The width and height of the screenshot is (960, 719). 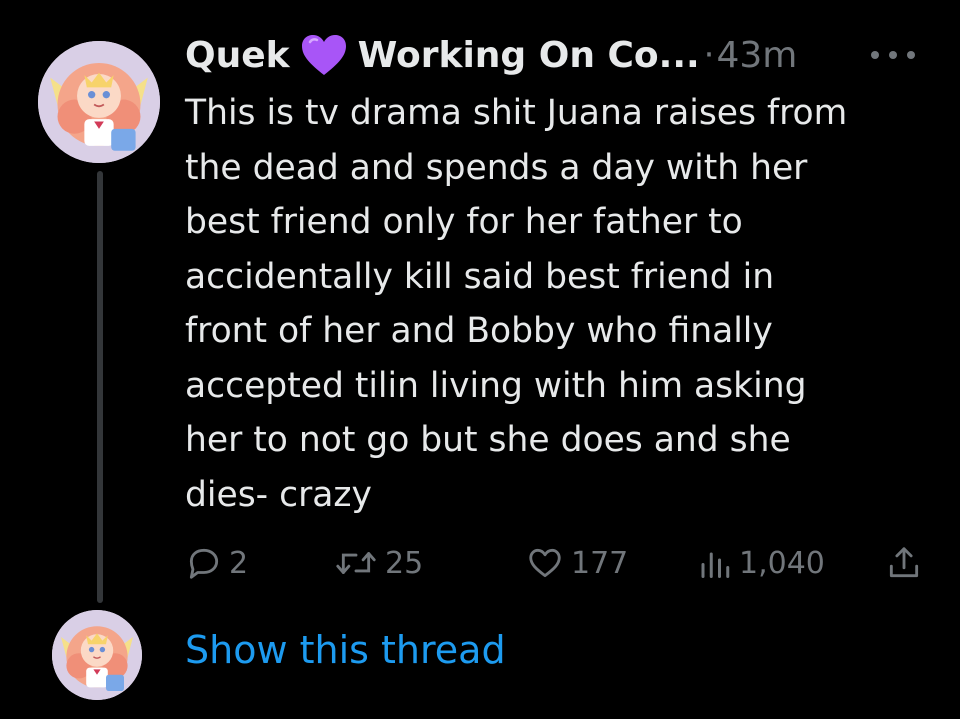 What do you see at coordinates (345, 650) in the screenshot?
I see `show-thread-link: Show this thread` at bounding box center [345, 650].